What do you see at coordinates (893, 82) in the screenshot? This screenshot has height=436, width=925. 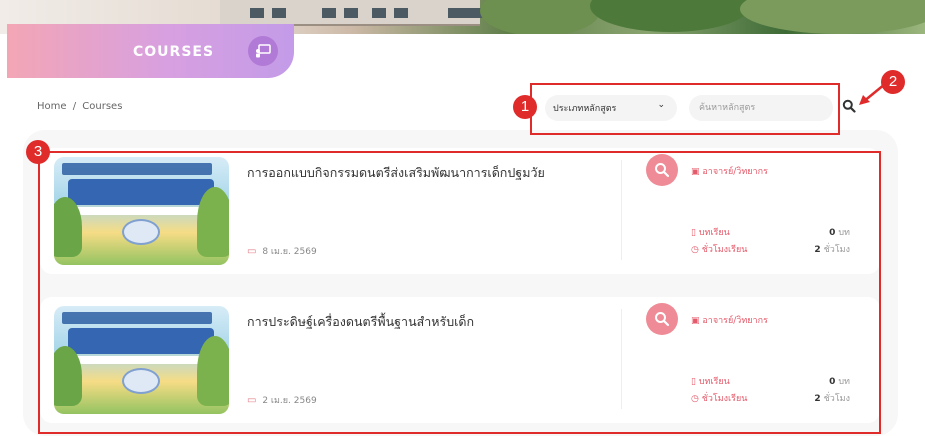 I see `annotation-number-2: 2` at bounding box center [893, 82].